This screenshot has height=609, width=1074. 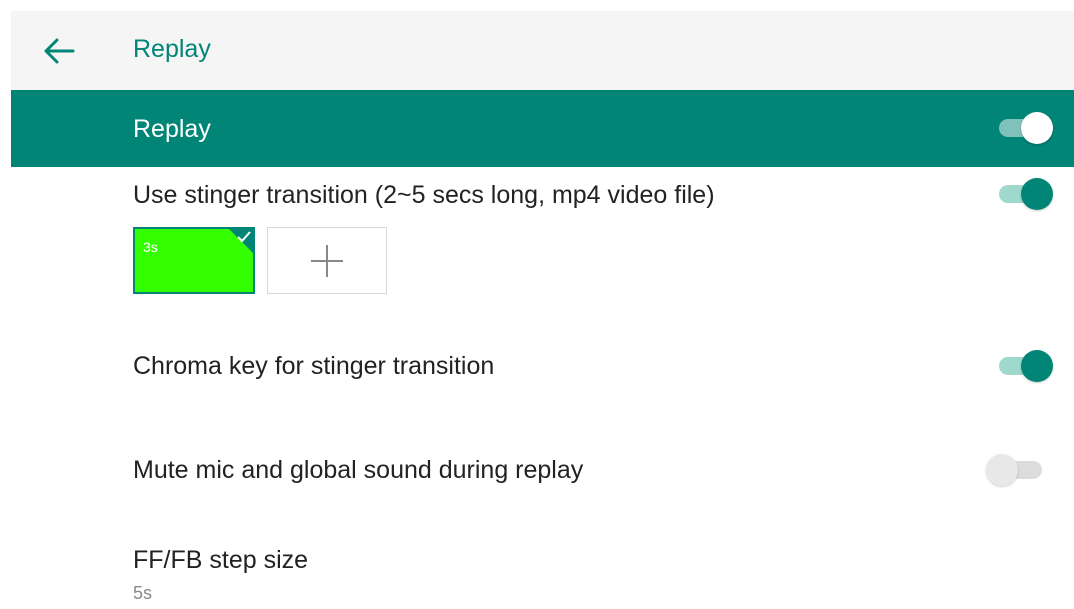 What do you see at coordinates (194, 260) in the screenshot?
I see `stinger-clip-thumbnail: 3s` at bounding box center [194, 260].